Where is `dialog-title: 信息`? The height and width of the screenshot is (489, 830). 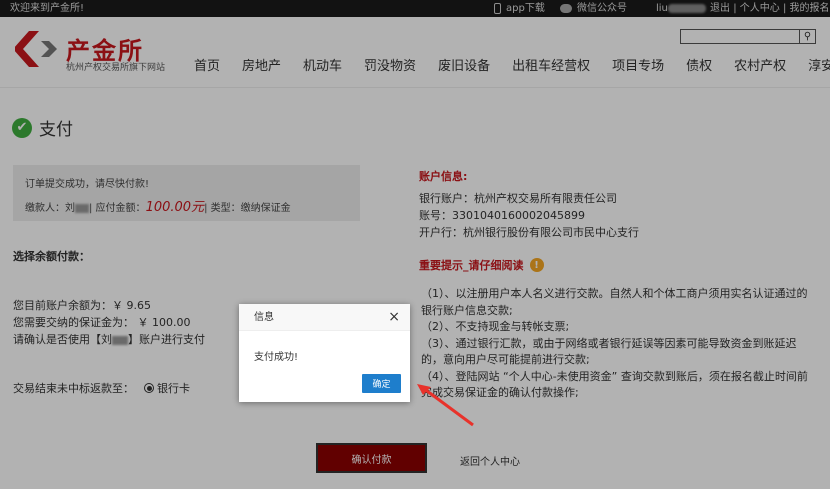
dialog-title: 信息 is located at coordinates (264, 317).